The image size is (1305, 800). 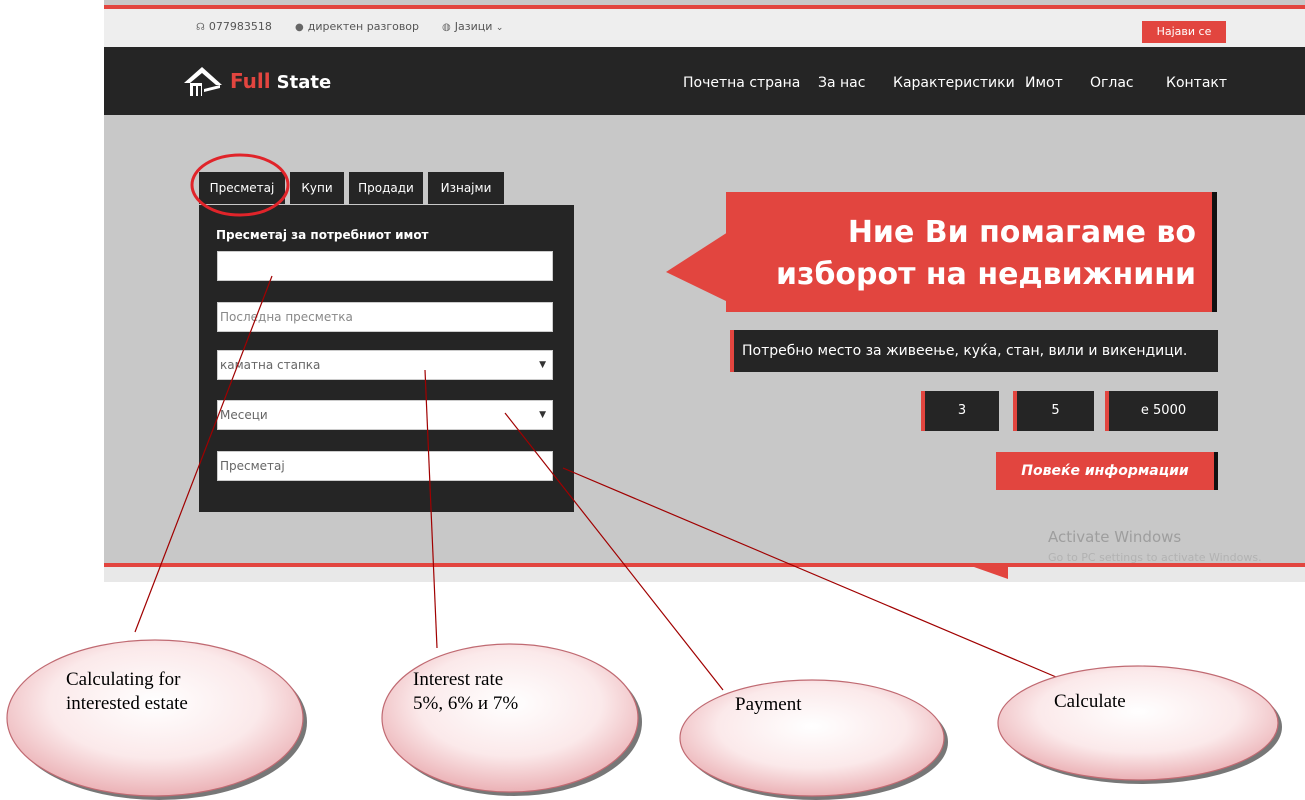 I want to click on annotation-bubble-calculate, so click(x=1138, y=723).